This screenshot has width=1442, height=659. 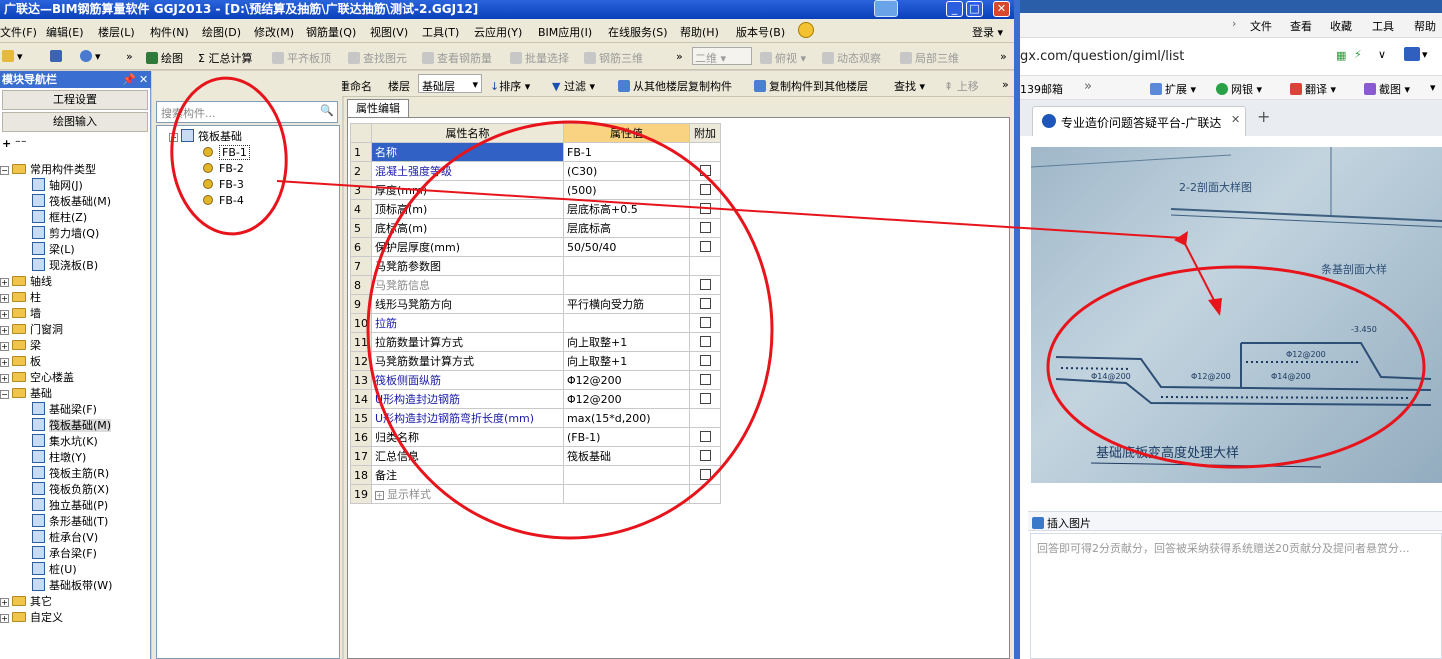 I want to click on property-row: 8 马凳筋信息, so click(x=535, y=285).